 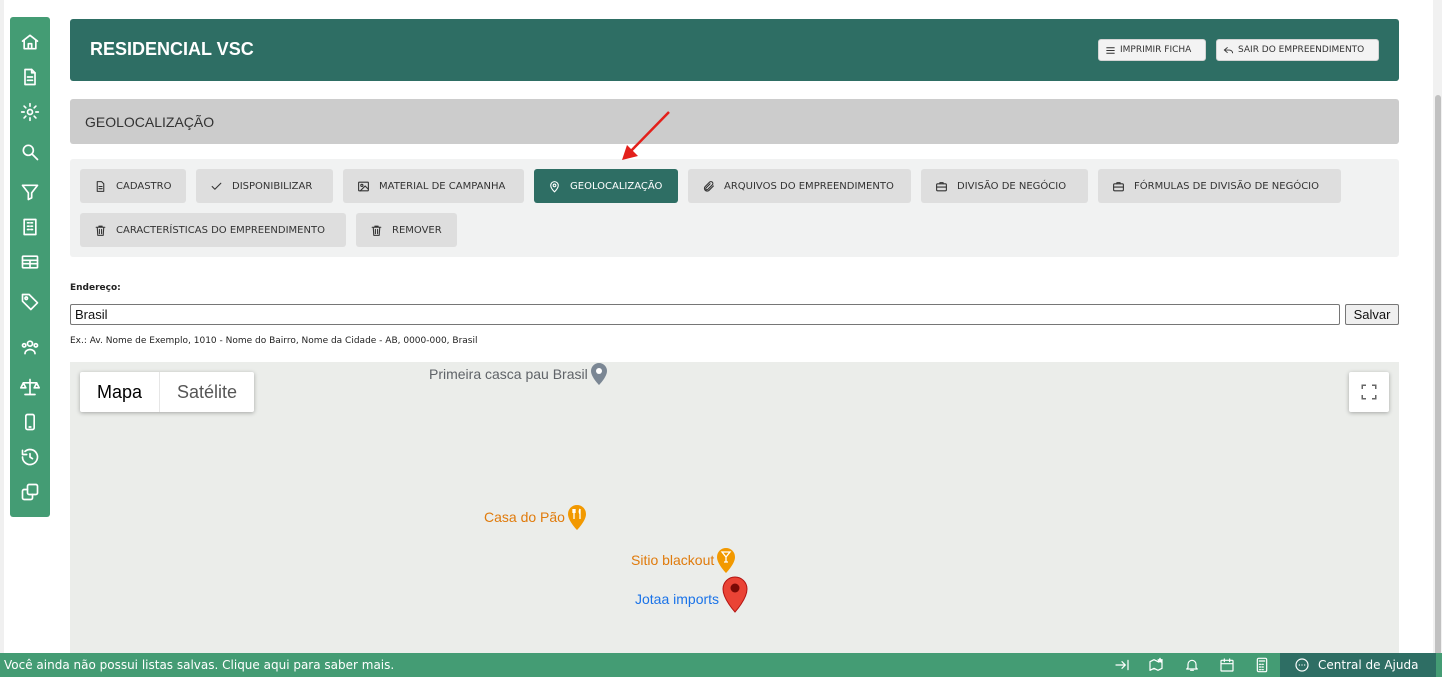 What do you see at coordinates (30, 112) in the screenshot?
I see `gear-icon` at bounding box center [30, 112].